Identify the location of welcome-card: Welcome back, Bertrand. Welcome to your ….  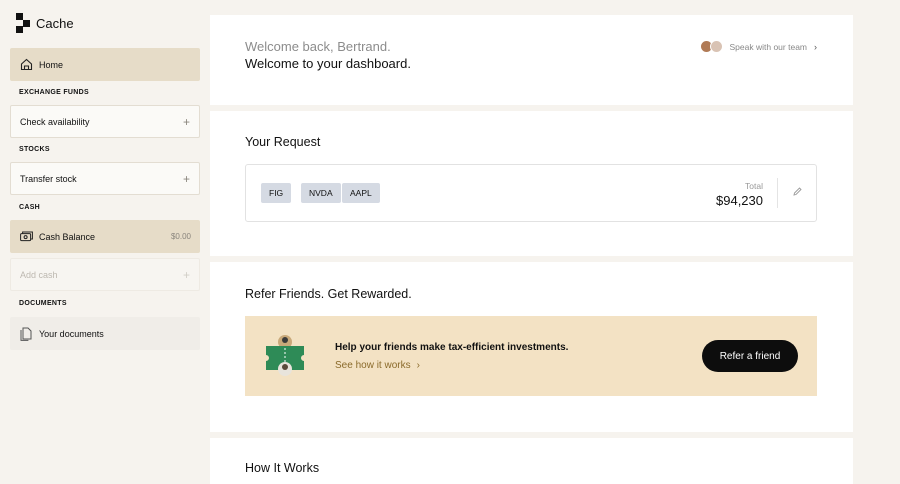
(531, 60).